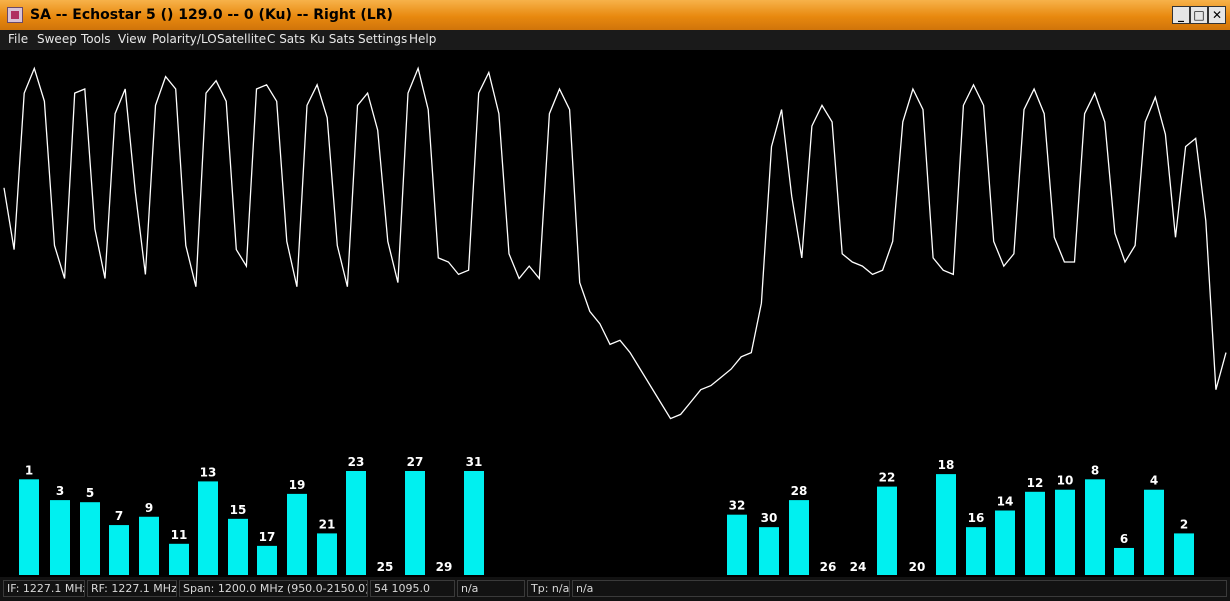 Image resolution: width=1230 pixels, height=601 pixels. I want to click on menu-file: File, so click(18, 39).